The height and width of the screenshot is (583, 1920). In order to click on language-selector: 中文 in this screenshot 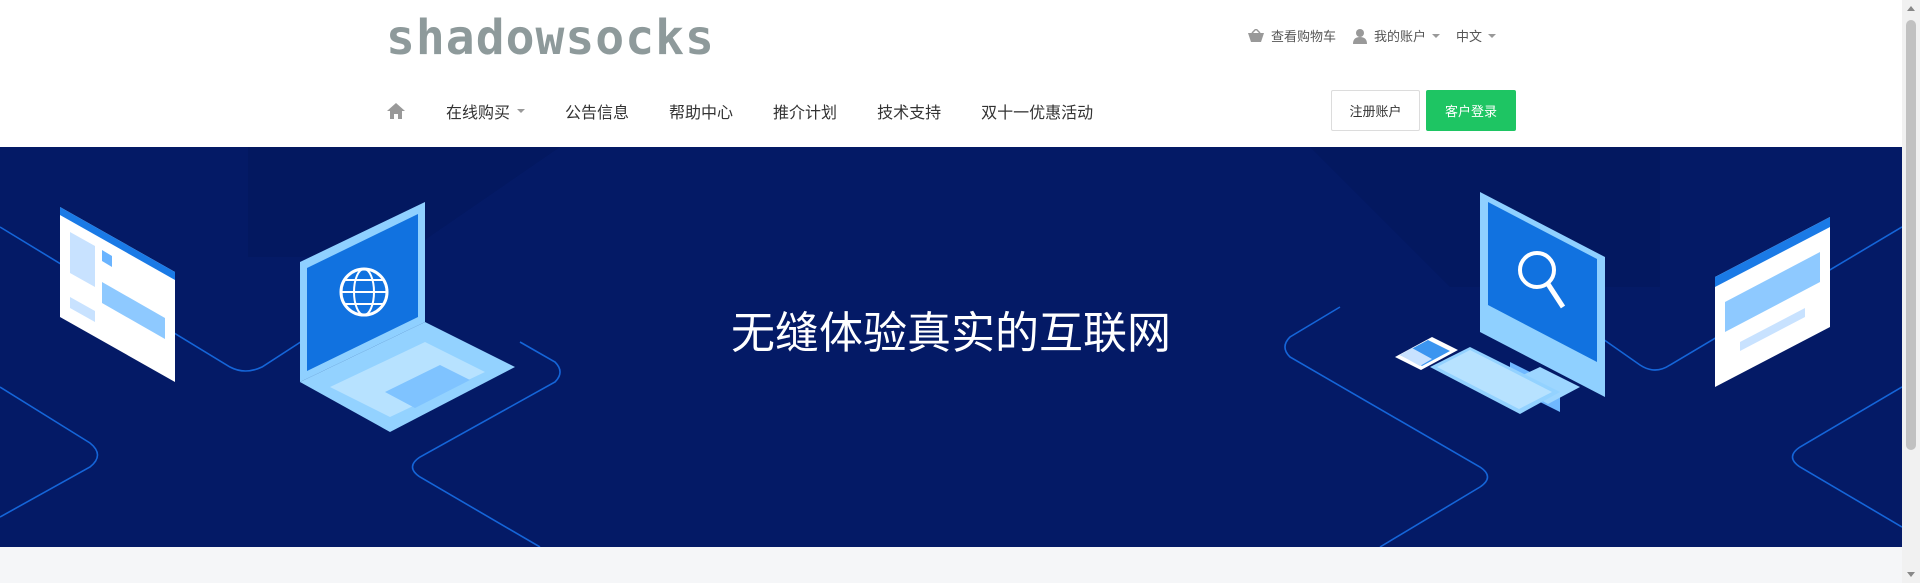, I will do `click(1476, 35)`.